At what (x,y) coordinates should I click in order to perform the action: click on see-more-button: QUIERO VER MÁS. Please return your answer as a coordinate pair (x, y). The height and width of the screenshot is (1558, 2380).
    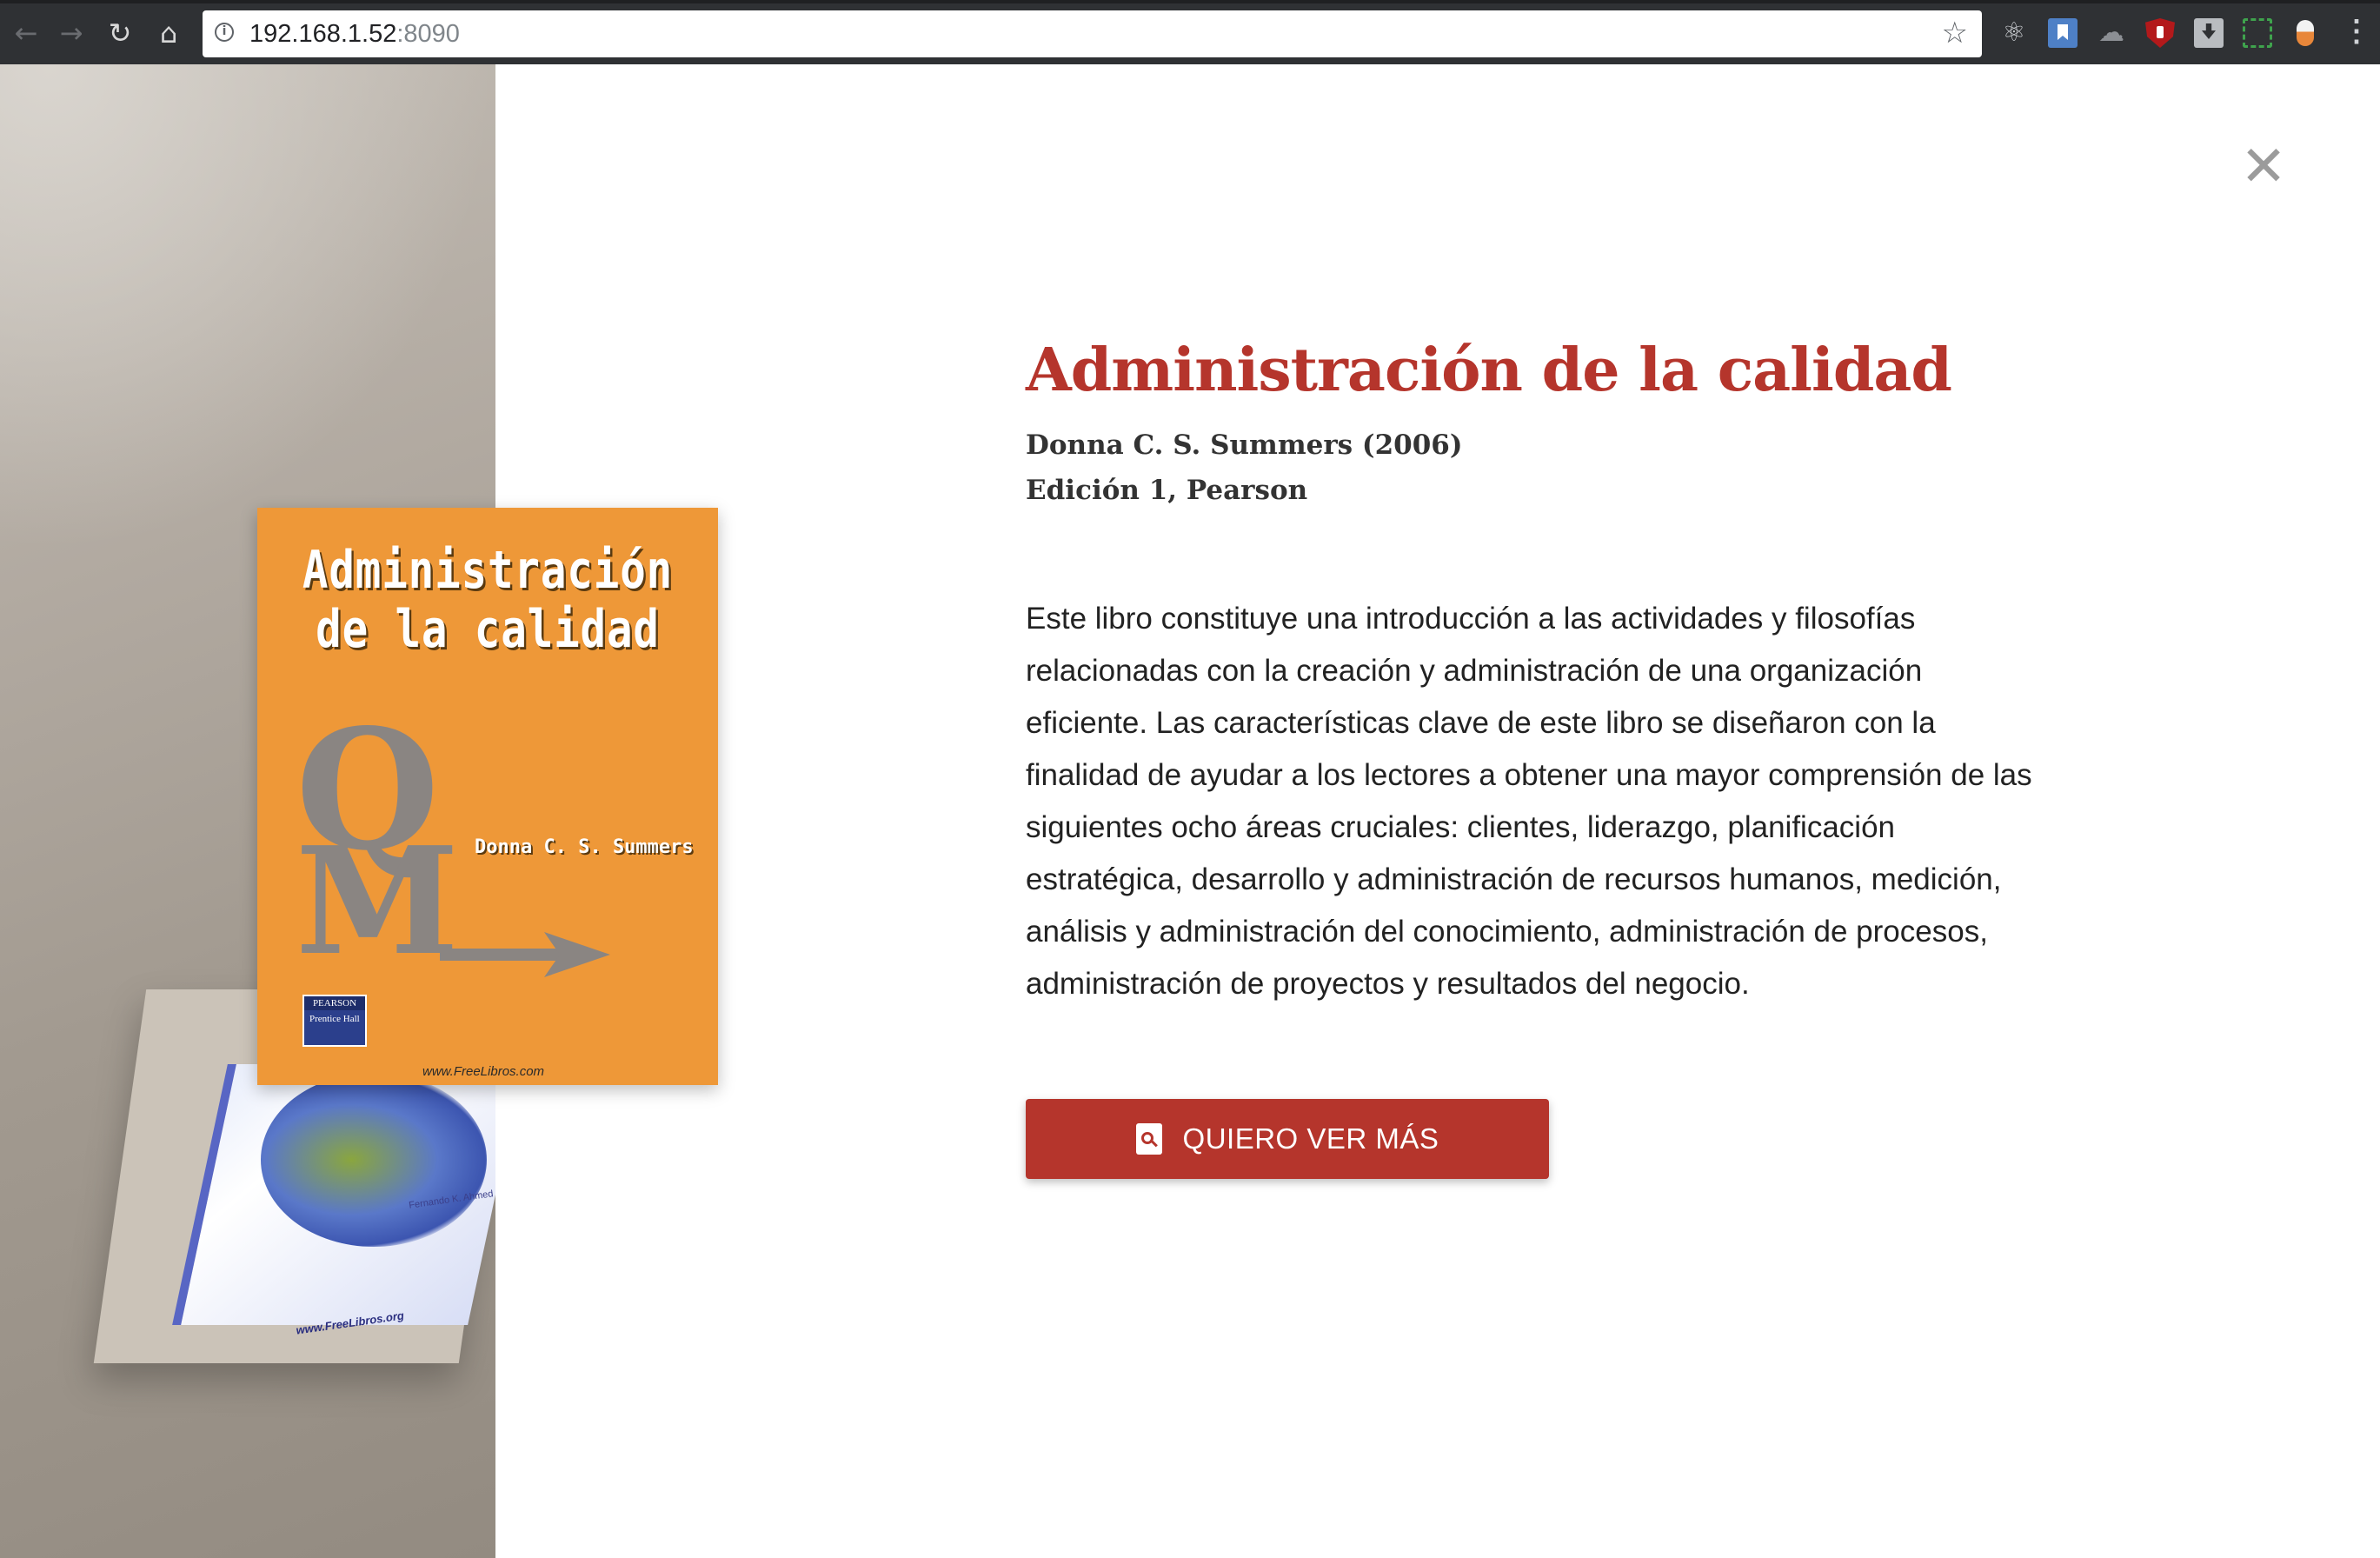
    Looking at the image, I should click on (1287, 1139).